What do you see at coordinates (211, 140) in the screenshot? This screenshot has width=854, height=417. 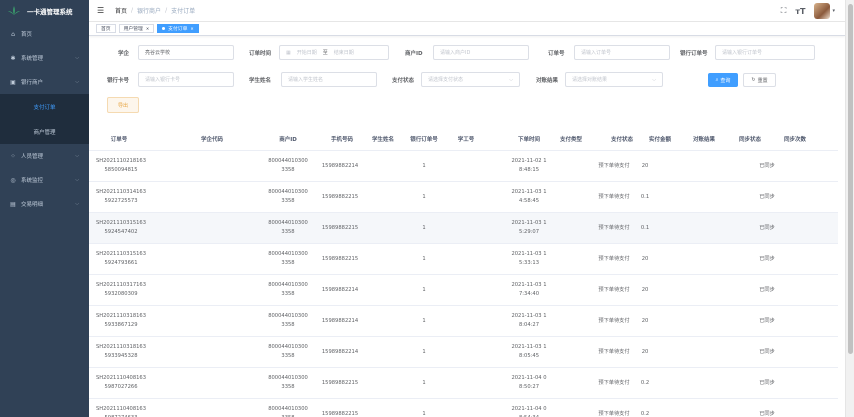 I see `column-header: 学企代码` at bounding box center [211, 140].